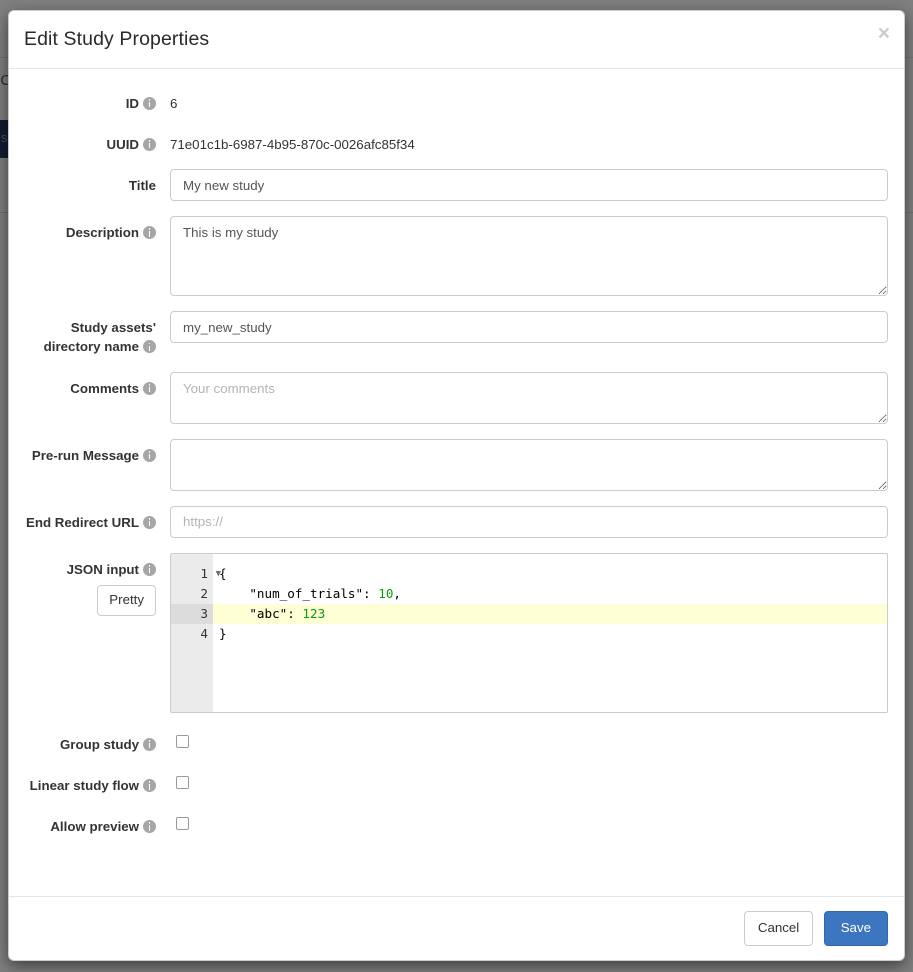 This screenshot has height=972, width=913. What do you see at coordinates (884, 33) in the screenshot?
I see `close-icon: ×` at bounding box center [884, 33].